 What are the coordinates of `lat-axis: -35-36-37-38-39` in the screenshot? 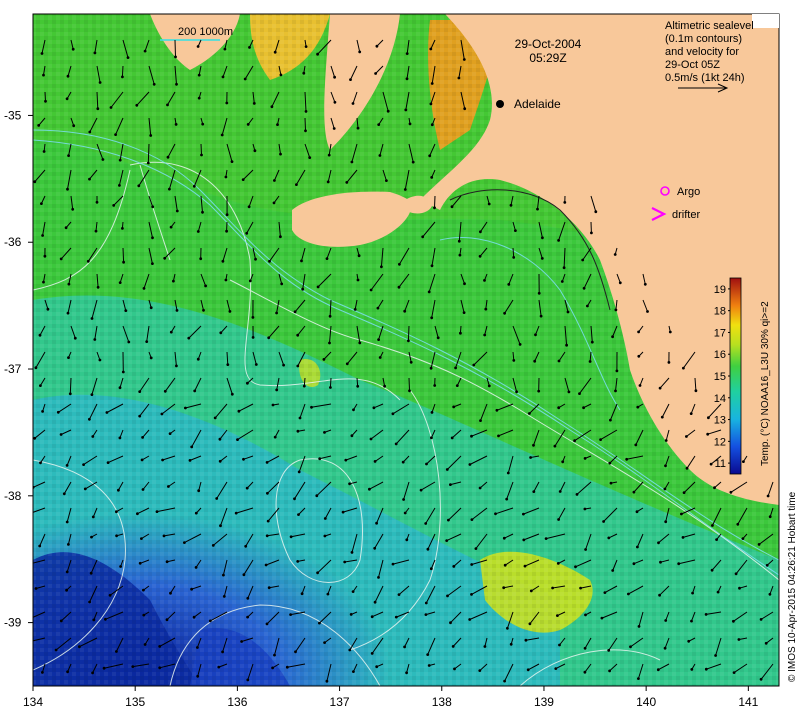 It's located at (18, 368).